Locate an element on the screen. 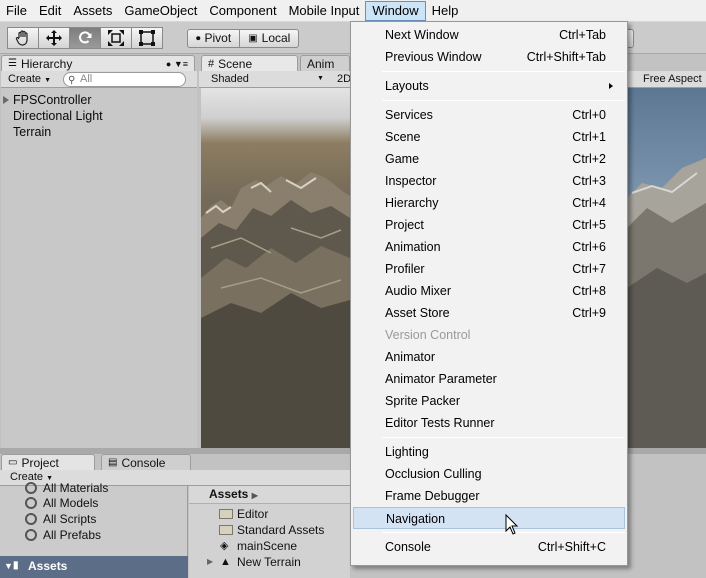  local-button: ▣ Local is located at coordinates (269, 38).